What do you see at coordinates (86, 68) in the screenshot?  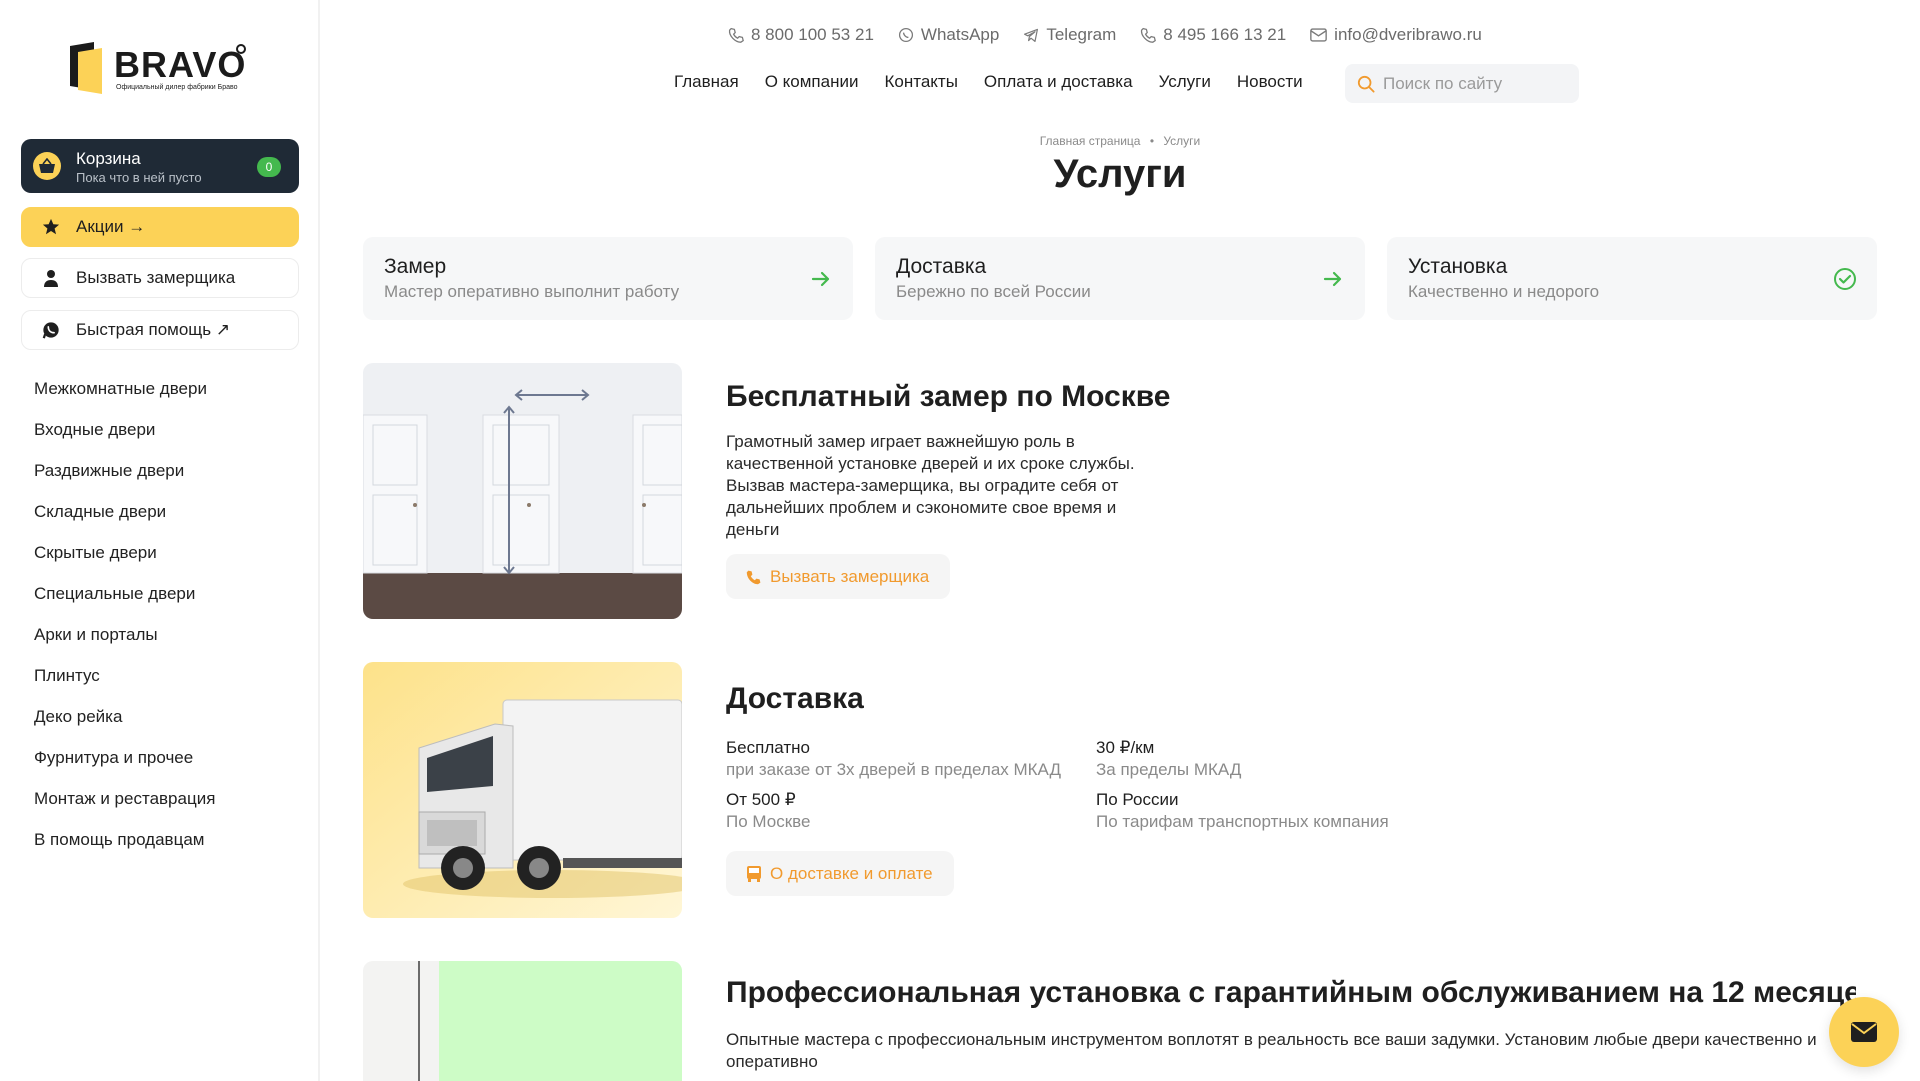 I see `logo-door-icon` at bounding box center [86, 68].